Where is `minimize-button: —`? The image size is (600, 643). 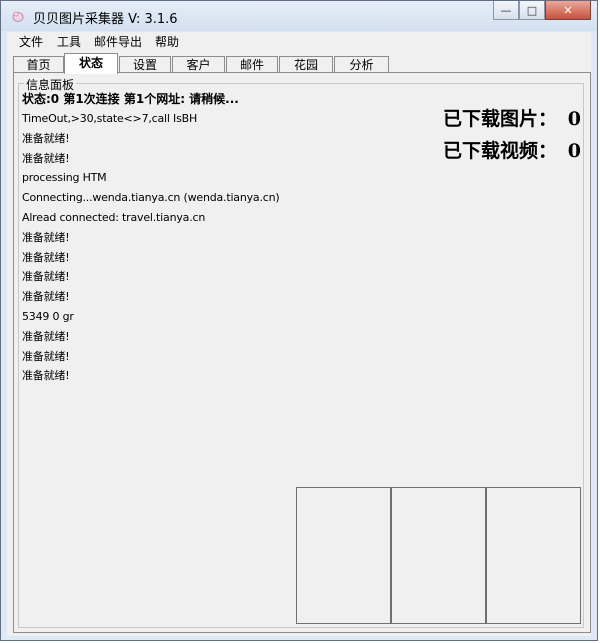
minimize-button: — is located at coordinates (506, 10).